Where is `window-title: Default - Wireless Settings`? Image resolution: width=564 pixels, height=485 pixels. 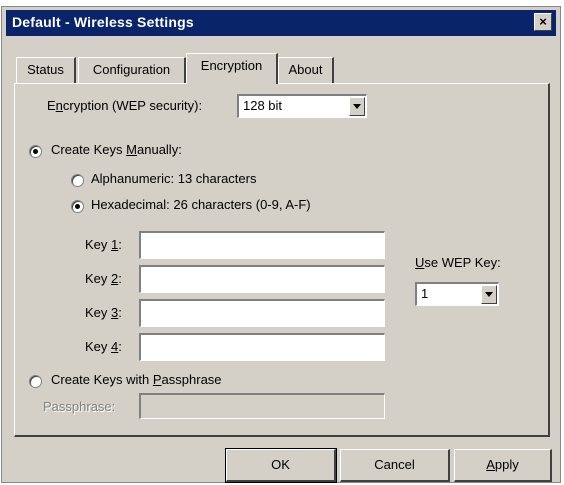 window-title: Default - Wireless Settings is located at coordinates (103, 22).